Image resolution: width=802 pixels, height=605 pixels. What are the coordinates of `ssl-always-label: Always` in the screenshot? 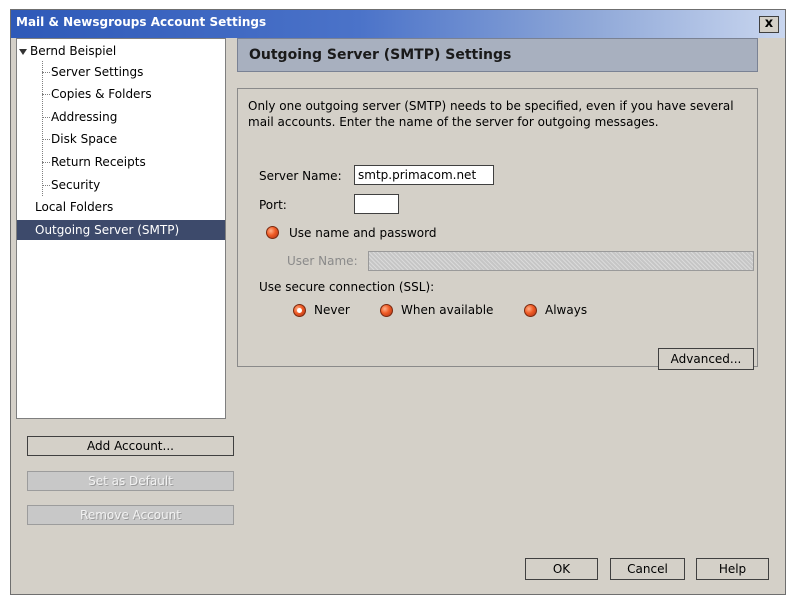 It's located at (566, 310).